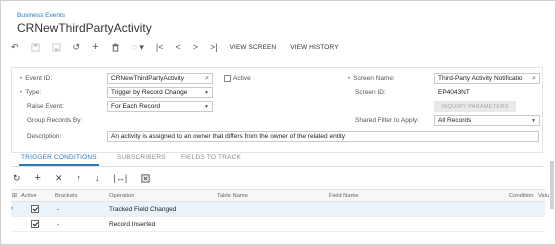  Describe the element at coordinates (88, 178) in the screenshot. I see `grid-toolbar: ↻ + ✕ ↑ ↓ |↔|` at that location.